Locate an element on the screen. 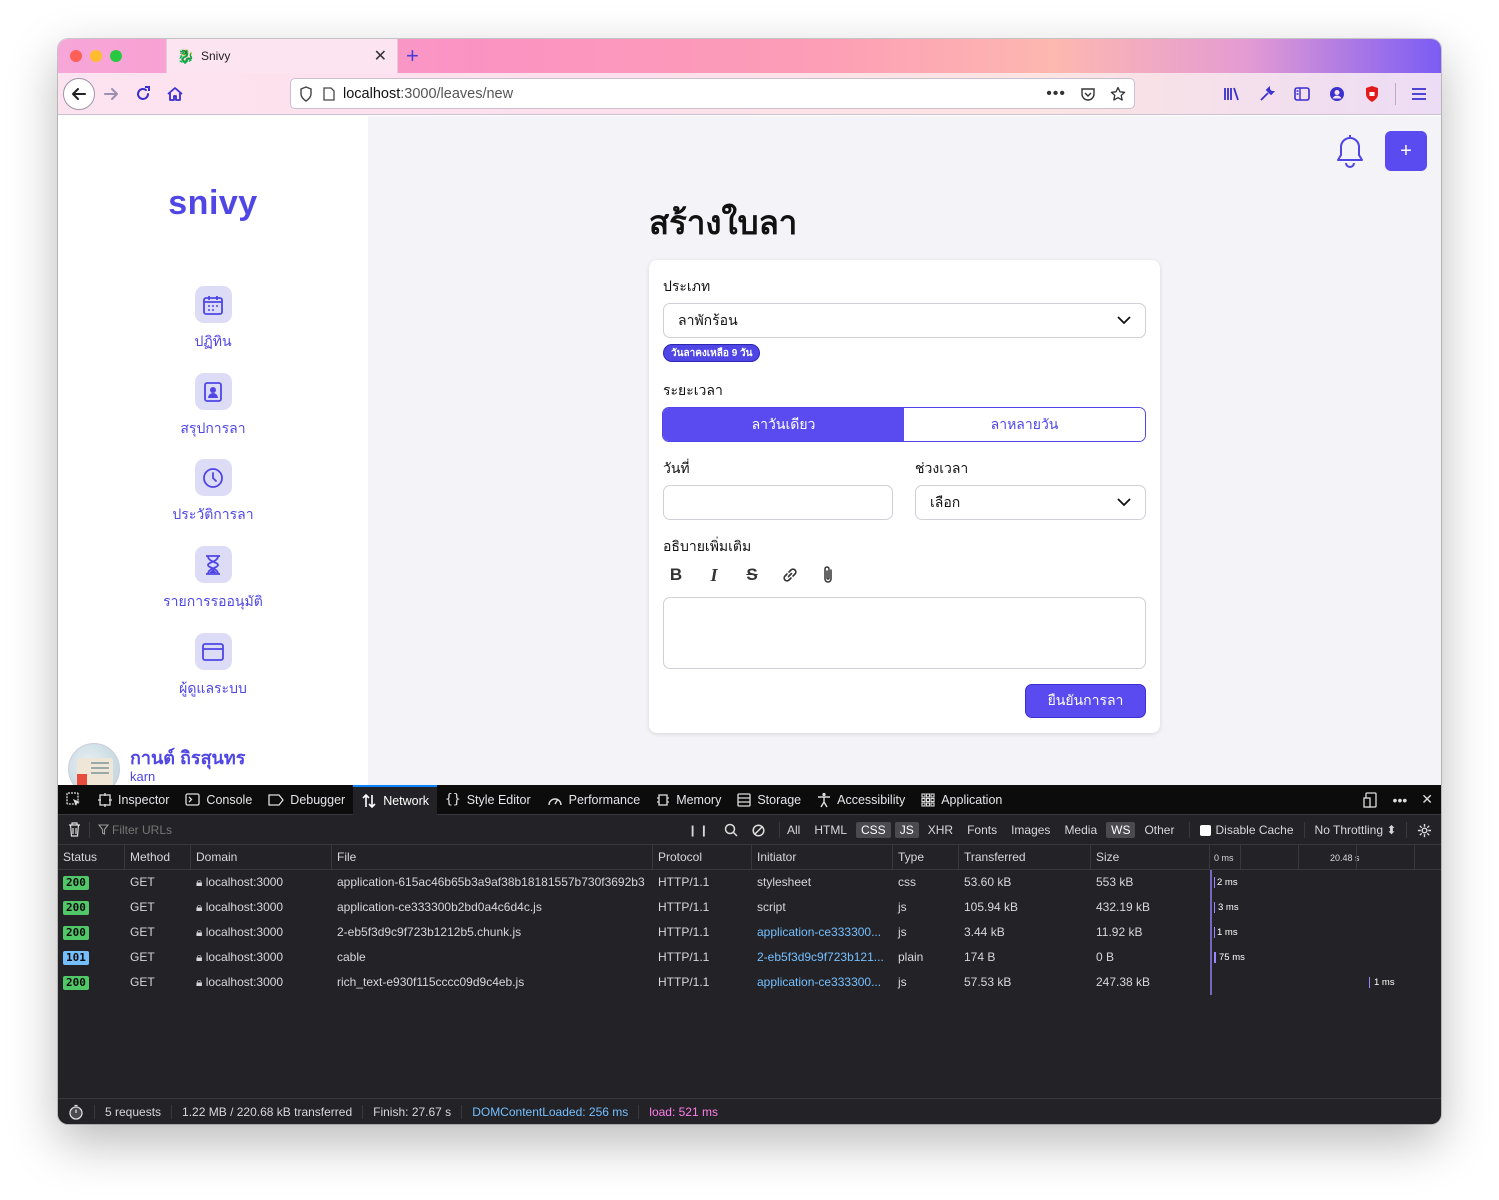  filter-js: JS is located at coordinates (906, 830).